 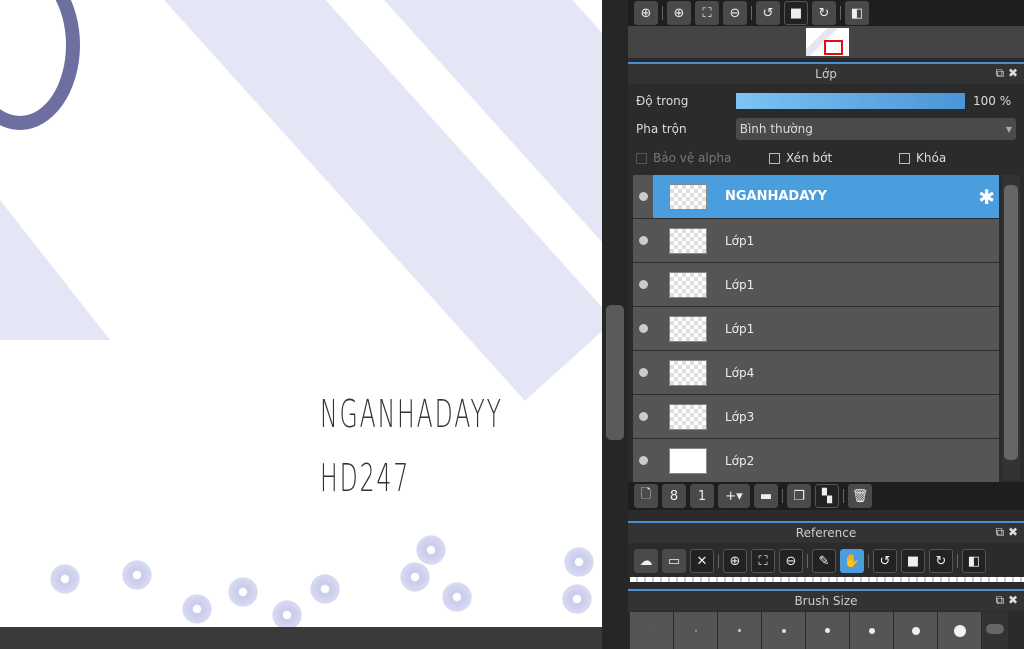 I want to click on layer-scrollbar, so click(x=1011, y=327).